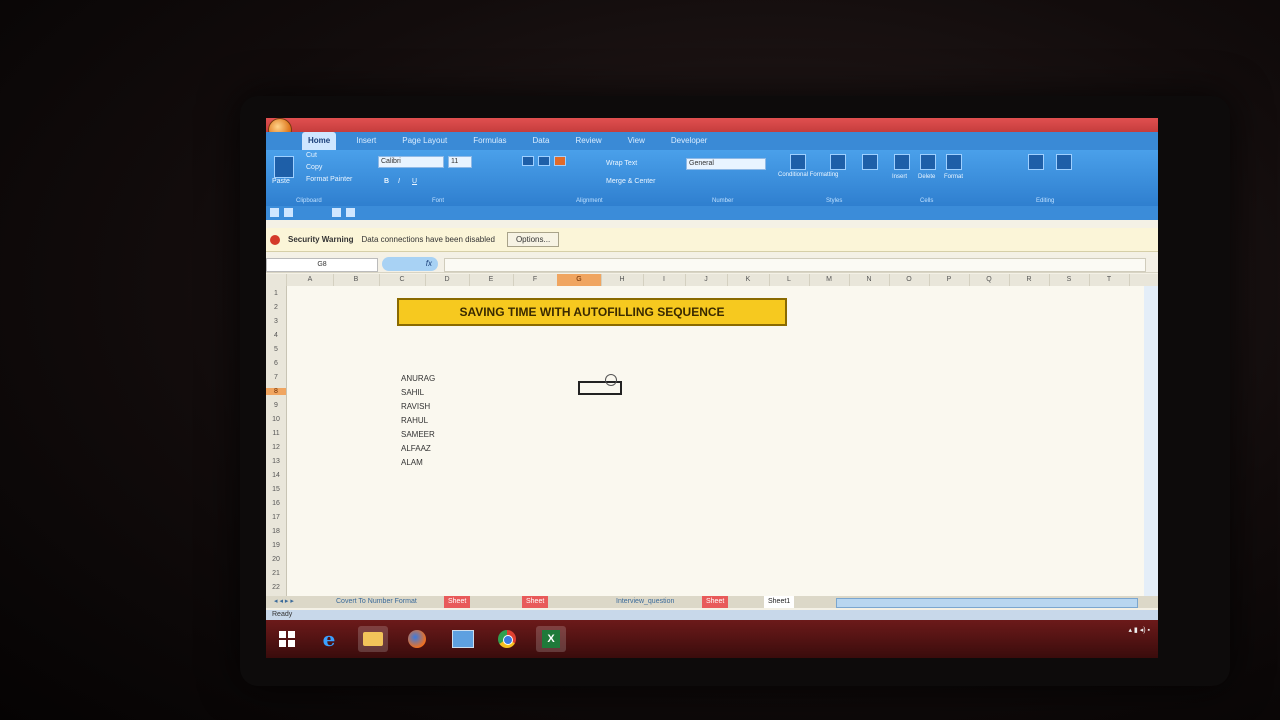 This screenshot has width=1280, height=720. I want to click on orientation-icon, so click(560, 161).